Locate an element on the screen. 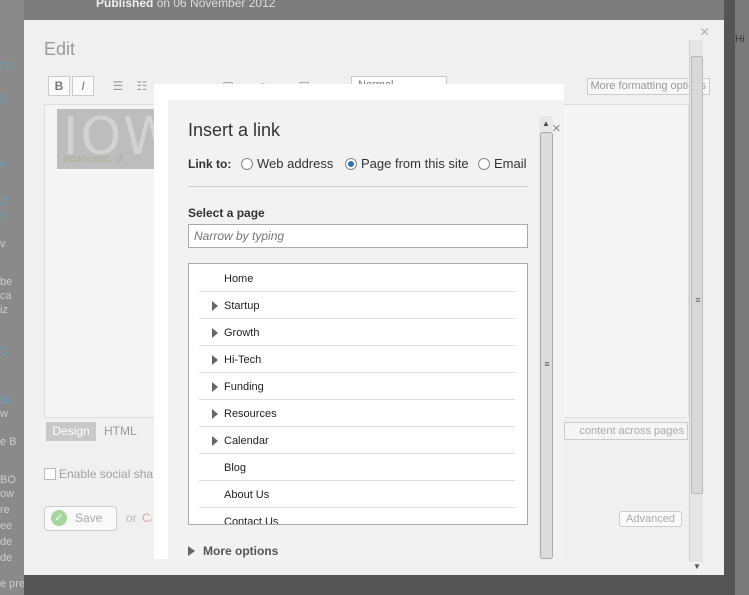  content-logo-image: IOW economic, d is located at coordinates (106, 139).